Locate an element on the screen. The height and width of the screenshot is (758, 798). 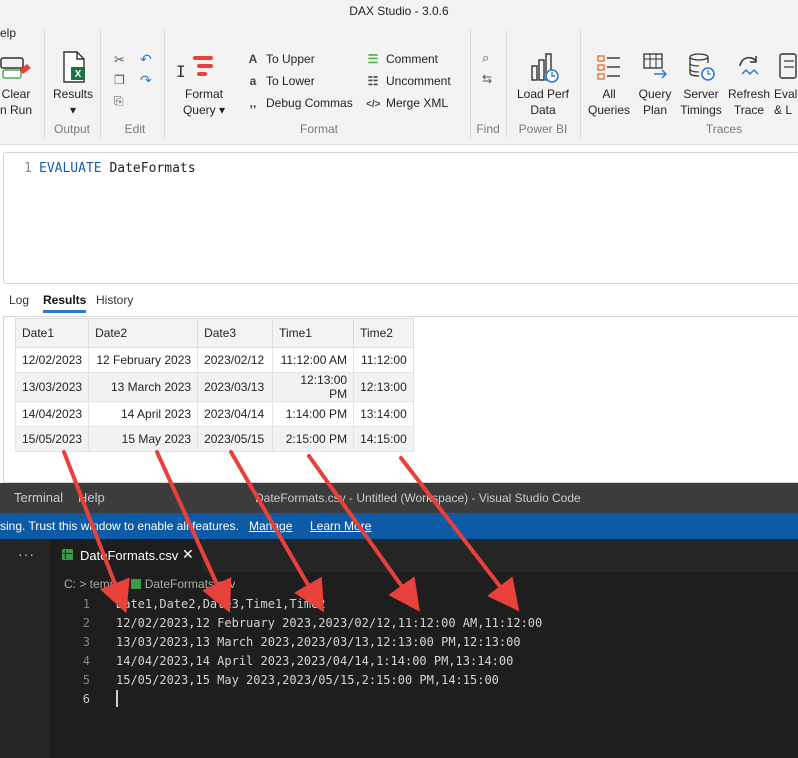
breadcrumb-file: DateFormats.csv is located at coordinates (190, 584).